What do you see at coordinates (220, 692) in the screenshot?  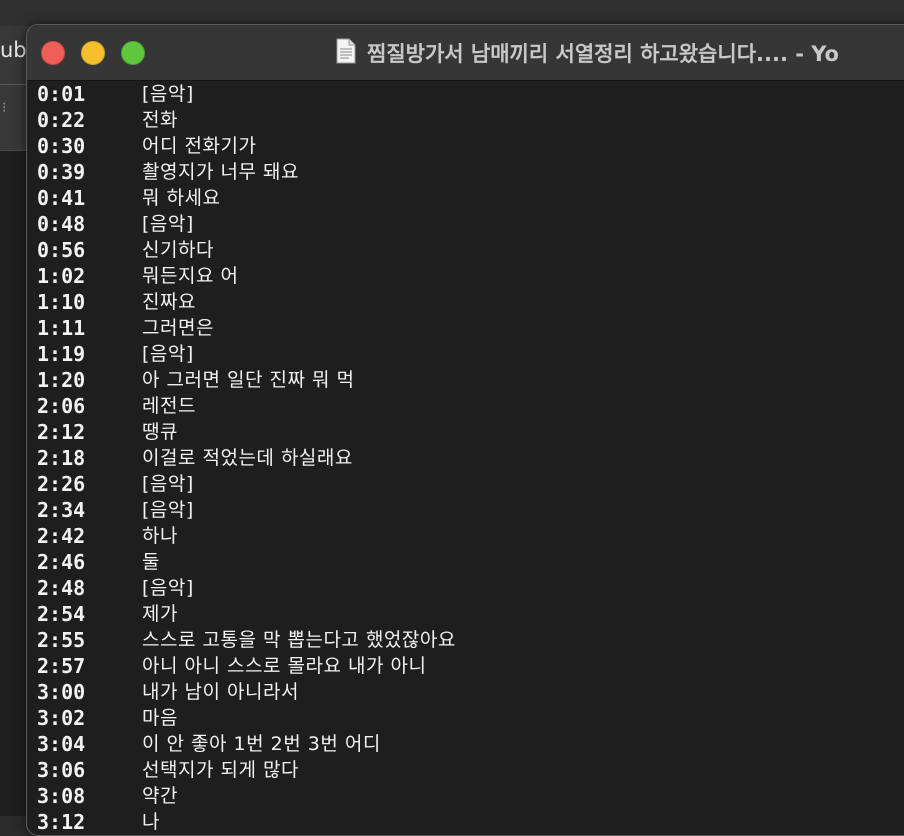 I see `caption-text: 내가 남이 아니라서` at bounding box center [220, 692].